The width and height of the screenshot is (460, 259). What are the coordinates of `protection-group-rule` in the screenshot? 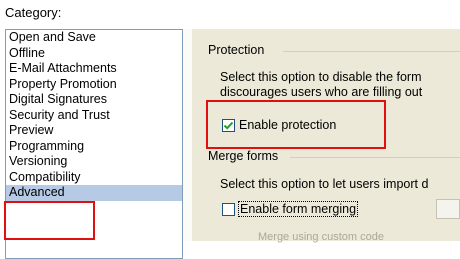 It's located at (371, 51).